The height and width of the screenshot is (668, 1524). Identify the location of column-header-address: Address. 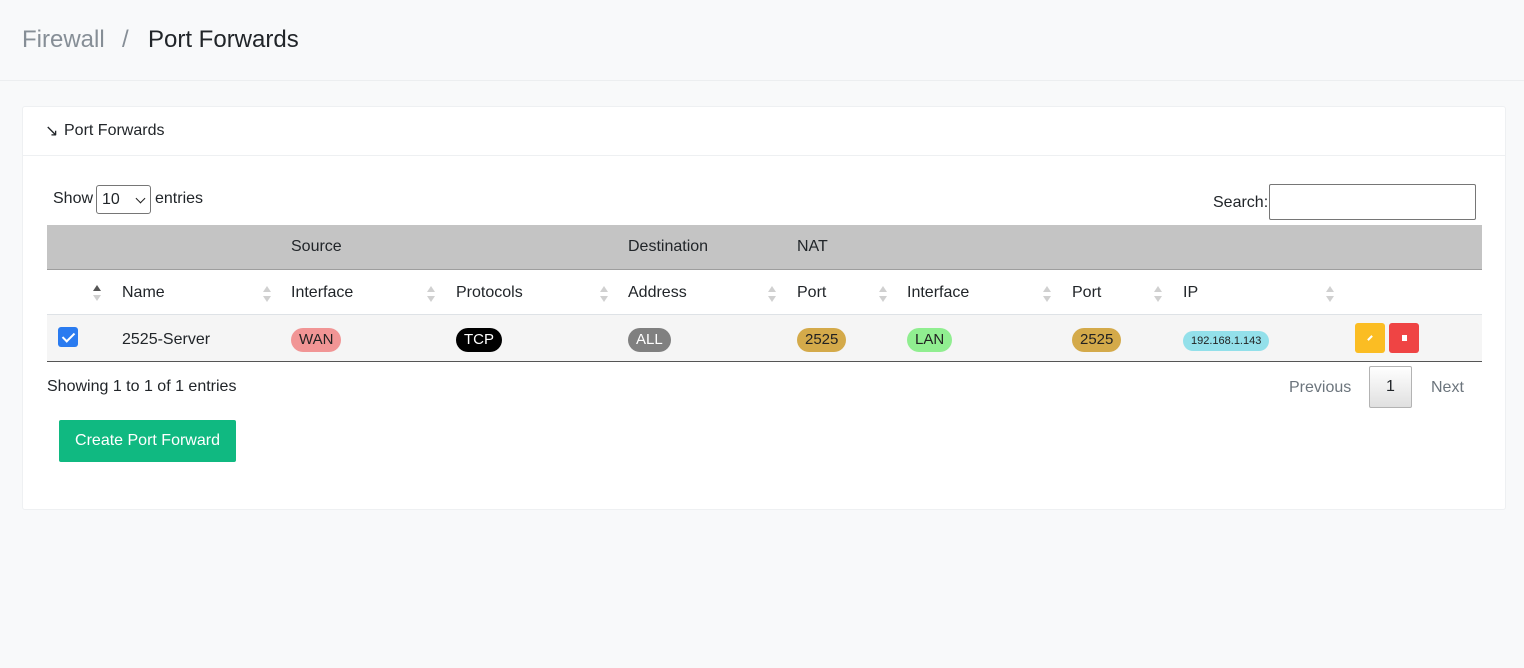
(657, 293).